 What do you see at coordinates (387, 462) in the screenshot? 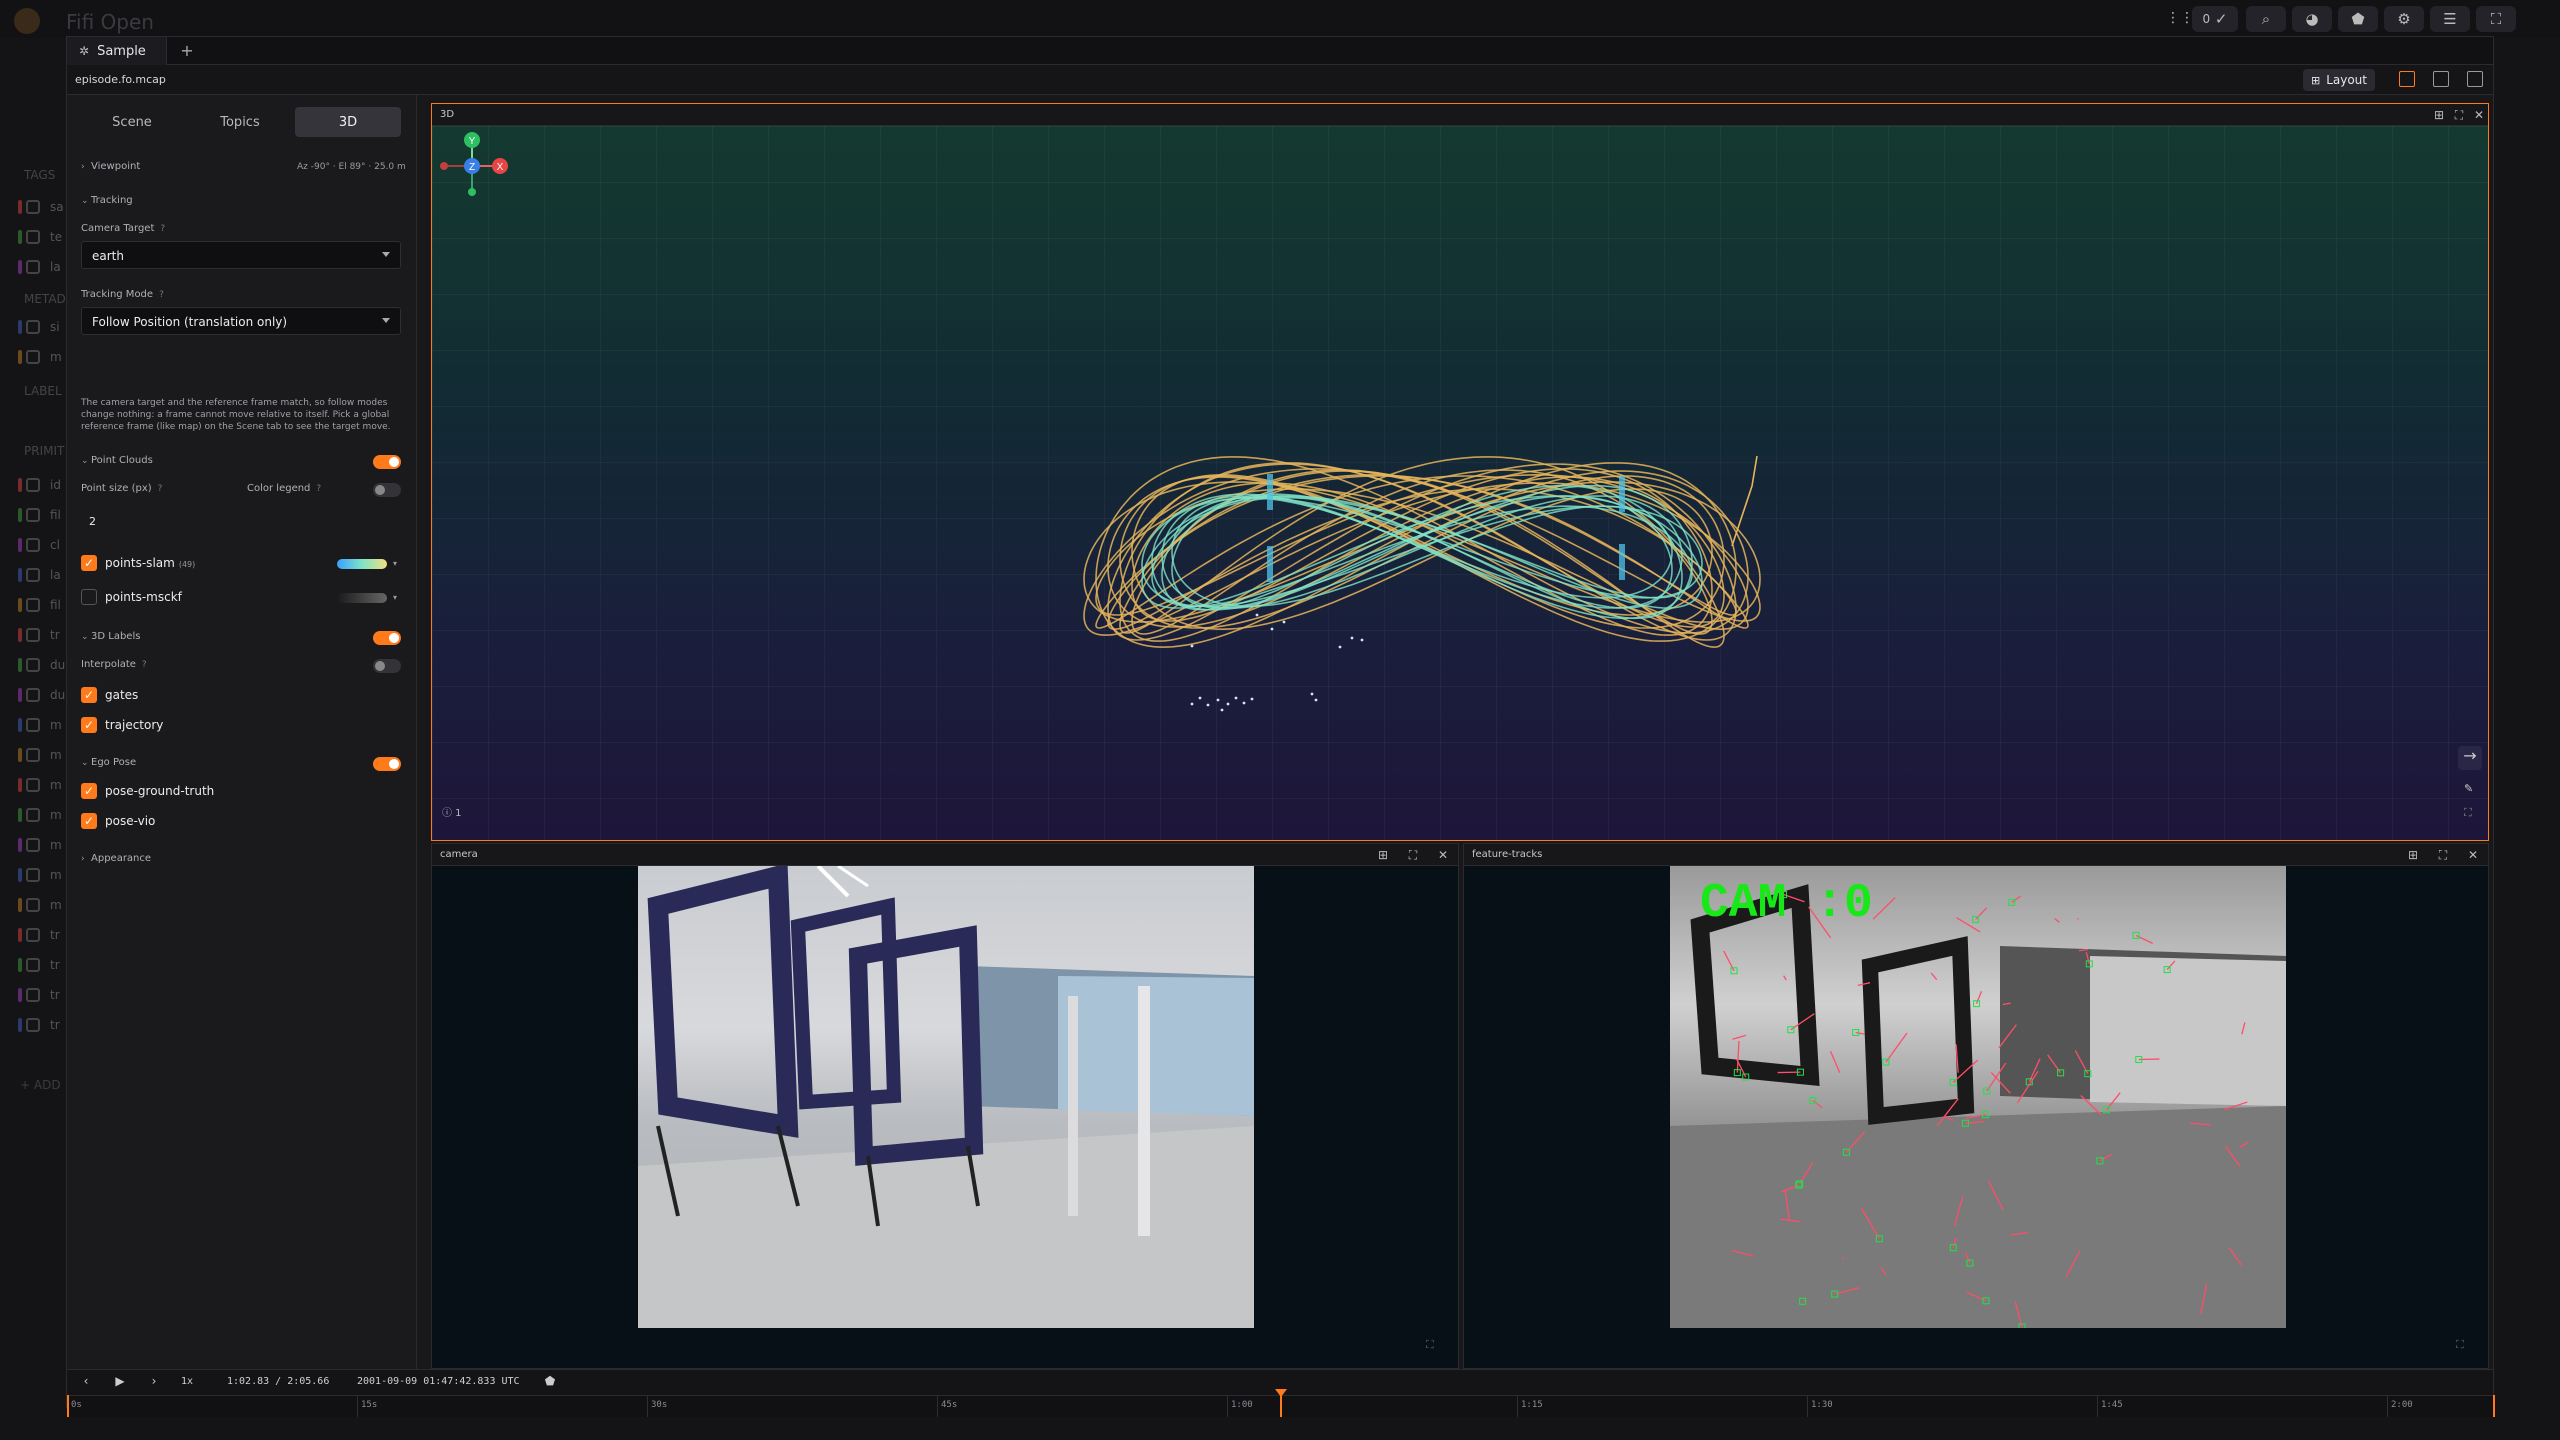
I see `point-clouds-toggle` at bounding box center [387, 462].